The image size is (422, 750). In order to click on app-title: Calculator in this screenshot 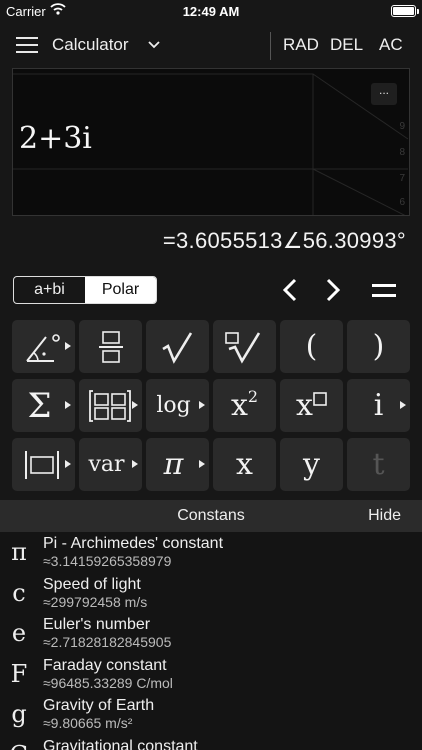, I will do `click(90, 45)`.